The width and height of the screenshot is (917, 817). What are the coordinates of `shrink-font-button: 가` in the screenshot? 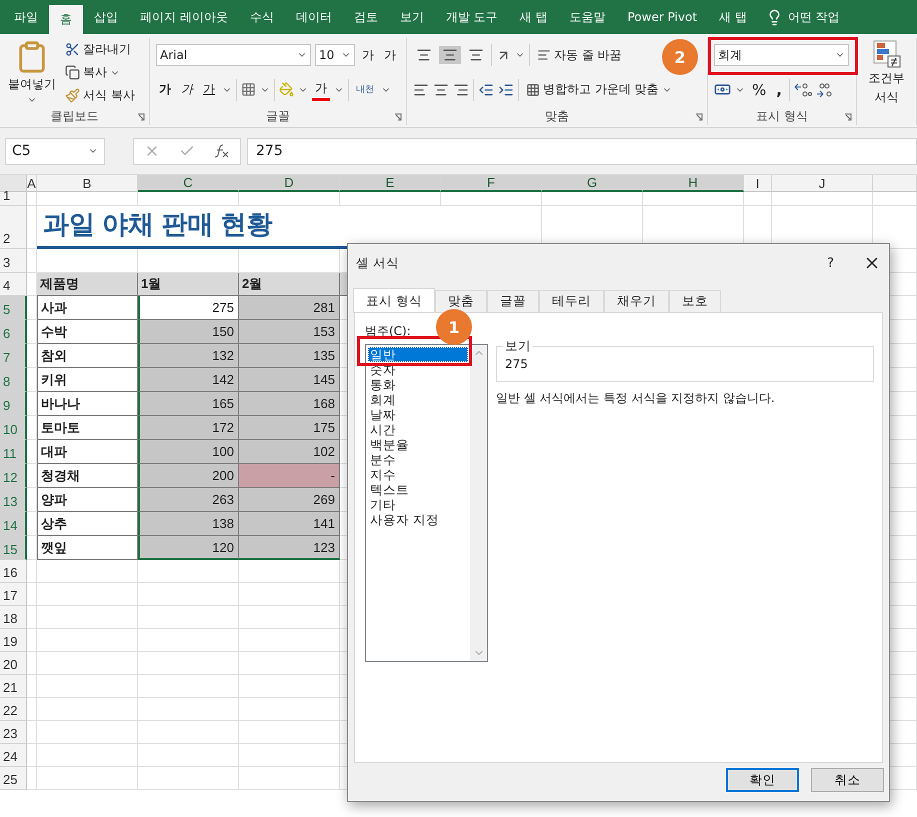 It's located at (390, 55).